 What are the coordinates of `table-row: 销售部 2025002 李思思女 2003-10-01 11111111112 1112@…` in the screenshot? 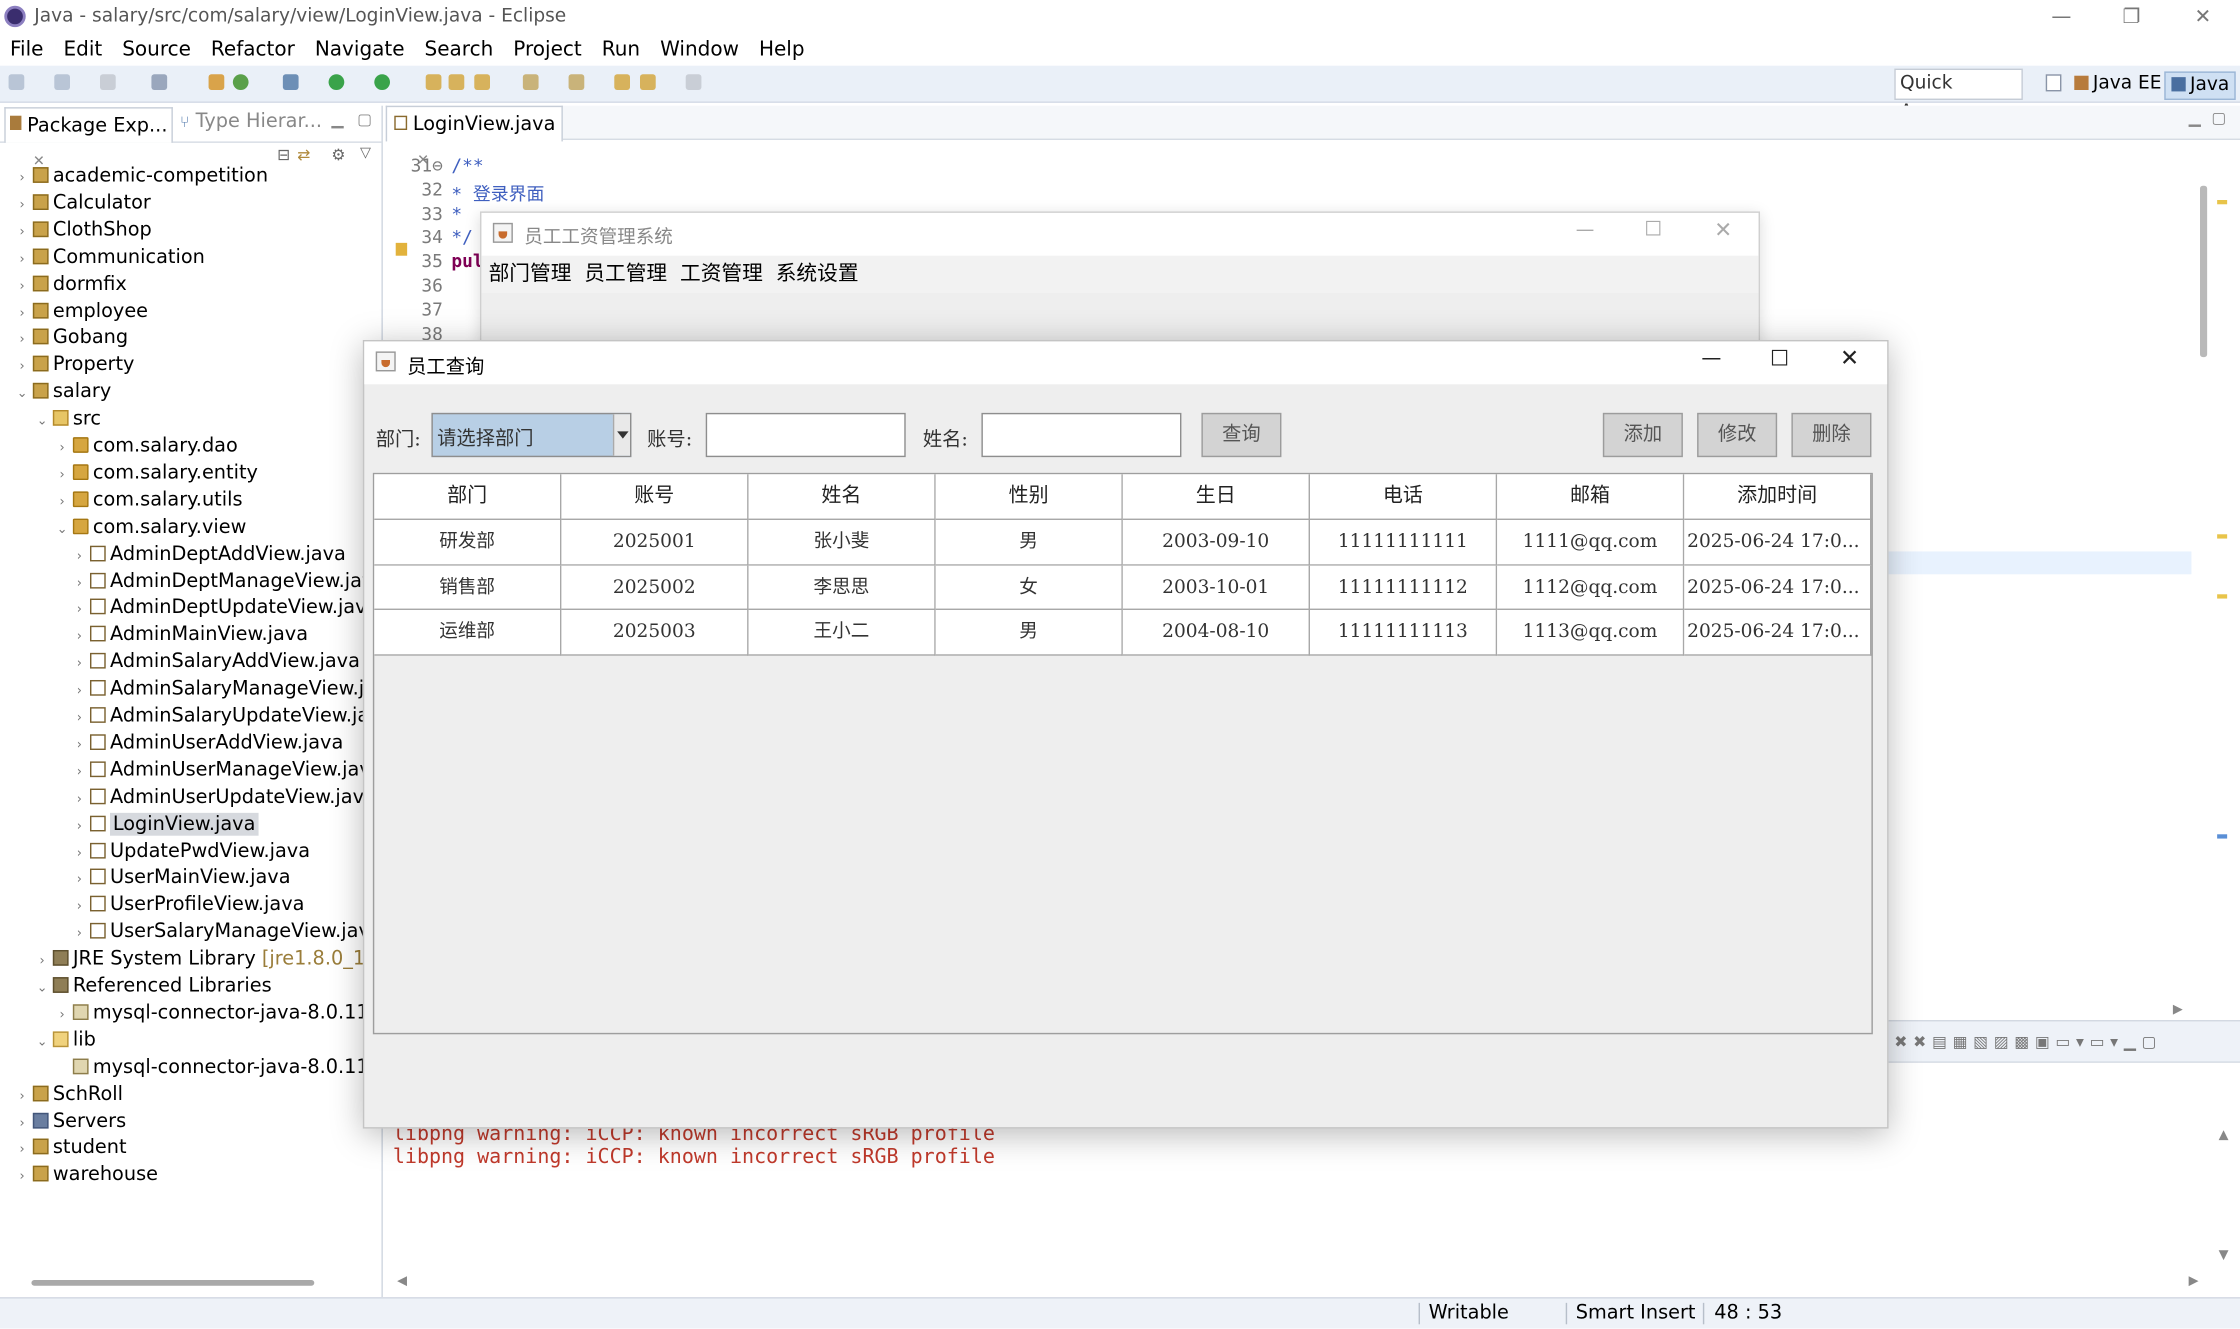 It's located at (1123, 587).